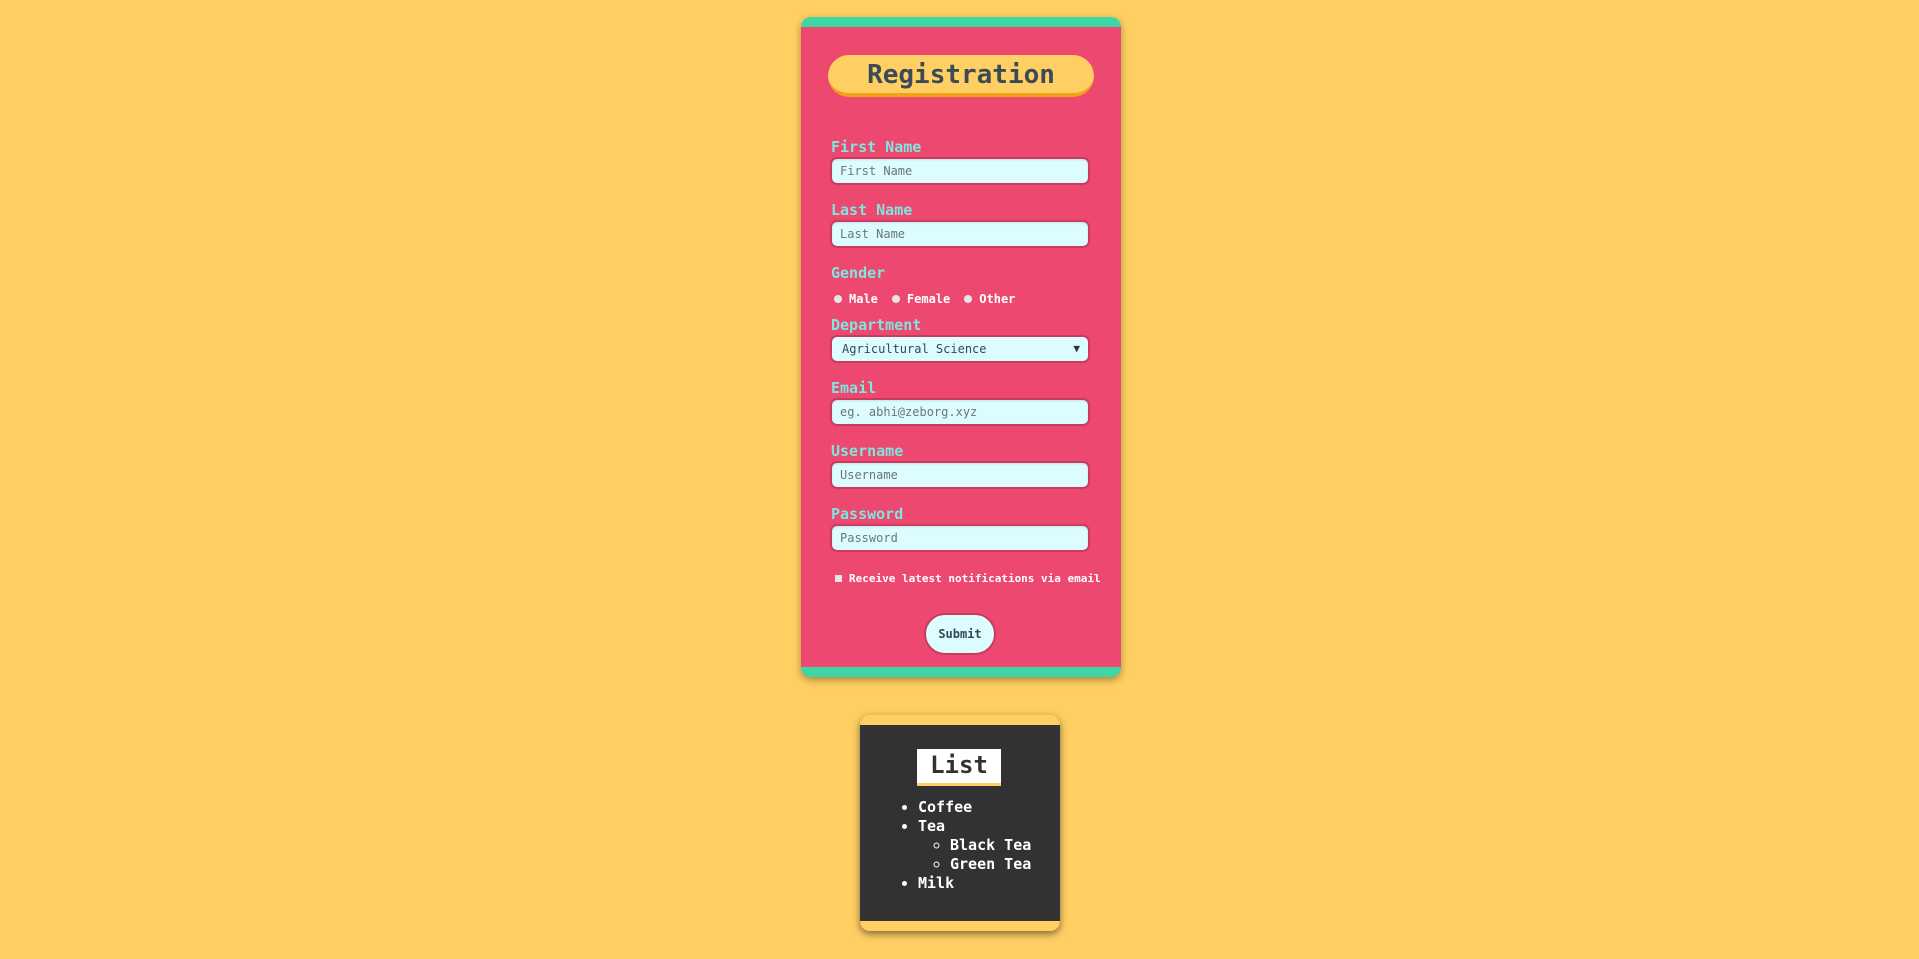 This screenshot has width=1919, height=959. I want to click on department-selected-value: Agricultural Science, so click(914, 349).